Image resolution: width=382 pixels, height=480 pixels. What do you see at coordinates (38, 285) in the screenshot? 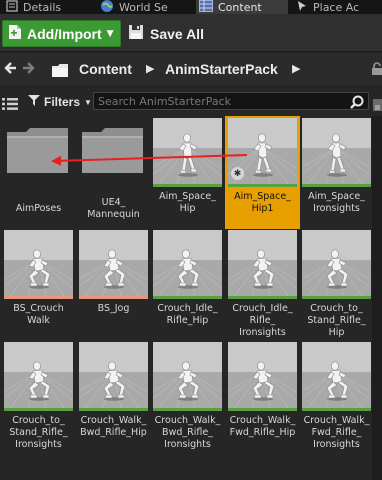
I see `asset-tile: BS_Crouch Walk` at bounding box center [38, 285].